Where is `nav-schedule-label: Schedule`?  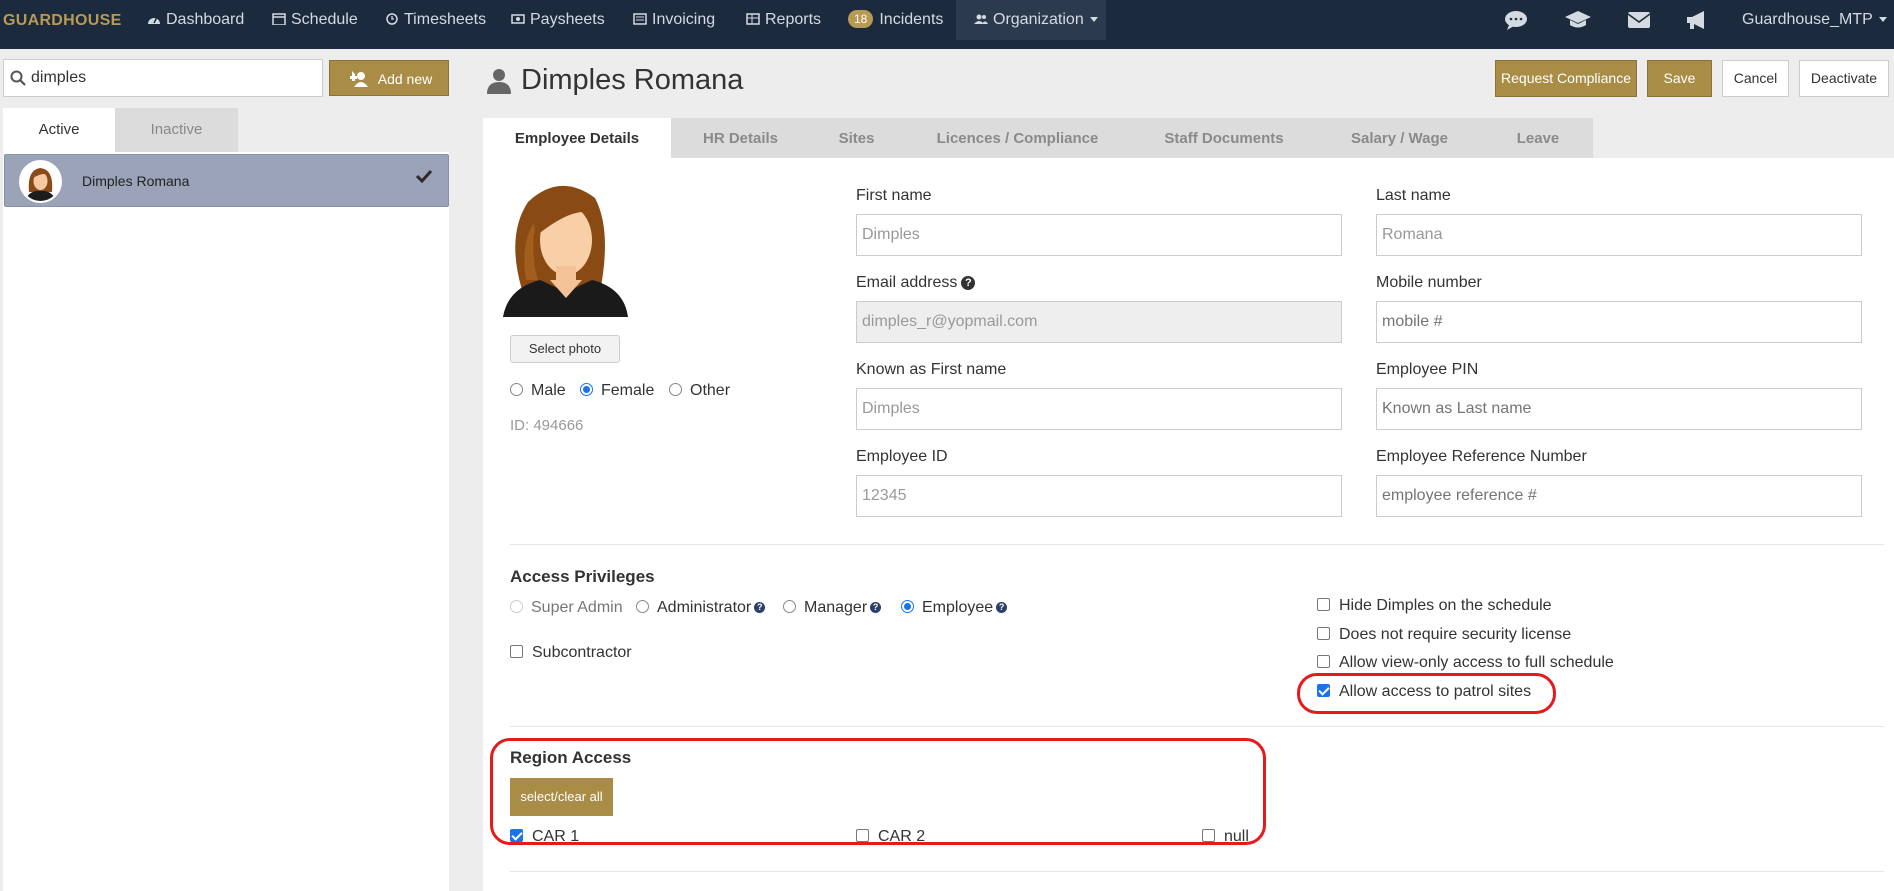
nav-schedule-label: Schedule is located at coordinates (324, 19).